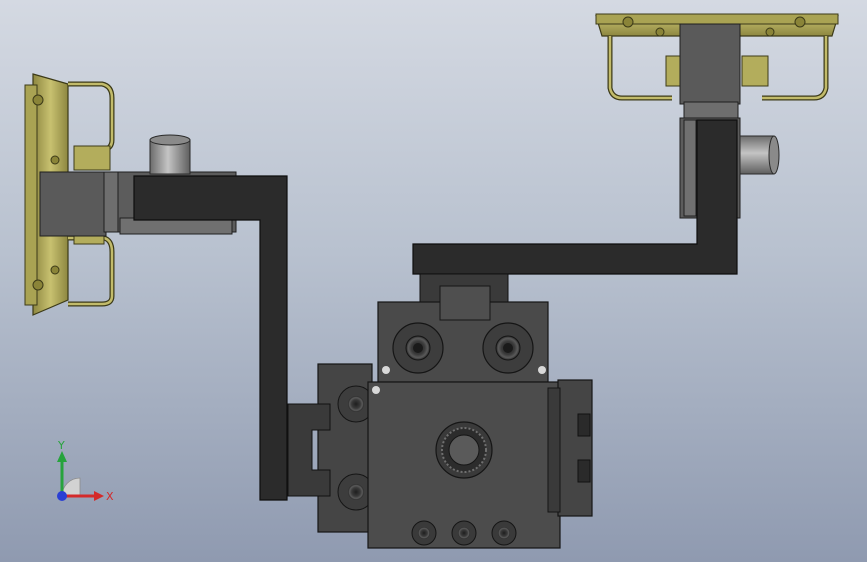 The height and width of the screenshot is (562, 867). What do you see at coordinates (99, 496) in the screenshot?
I see `x-axis-arrow` at bounding box center [99, 496].